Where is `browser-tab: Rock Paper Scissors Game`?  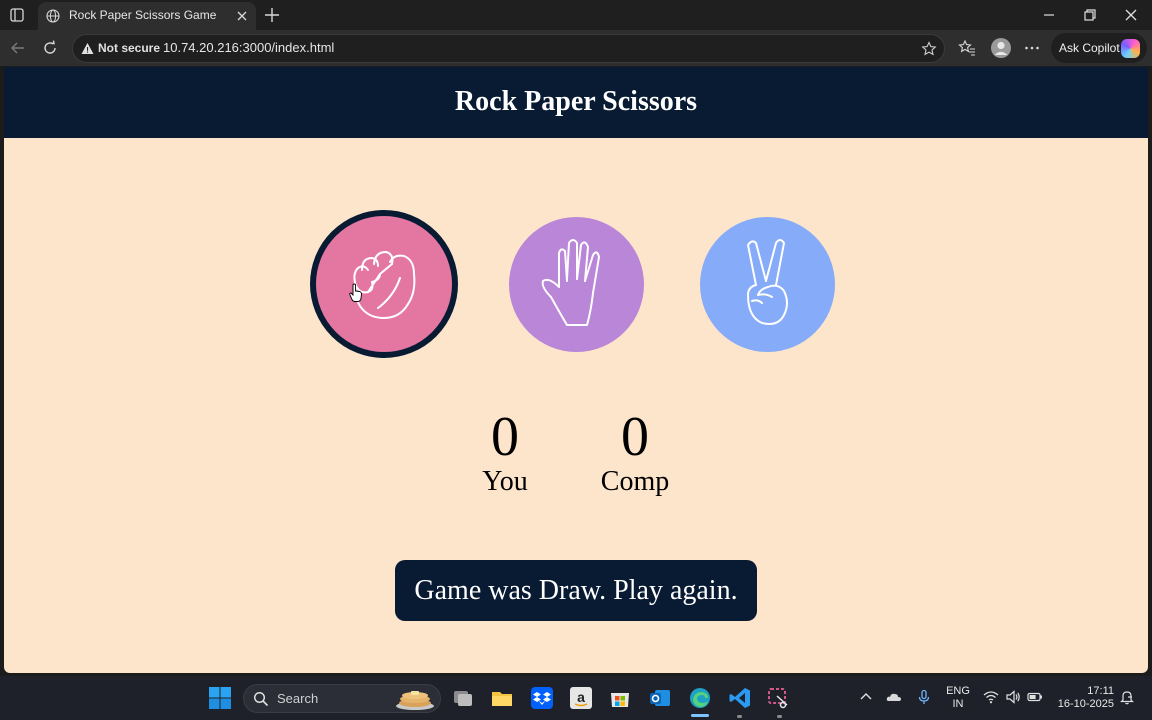 browser-tab: Rock Paper Scissors Game is located at coordinates (147, 16).